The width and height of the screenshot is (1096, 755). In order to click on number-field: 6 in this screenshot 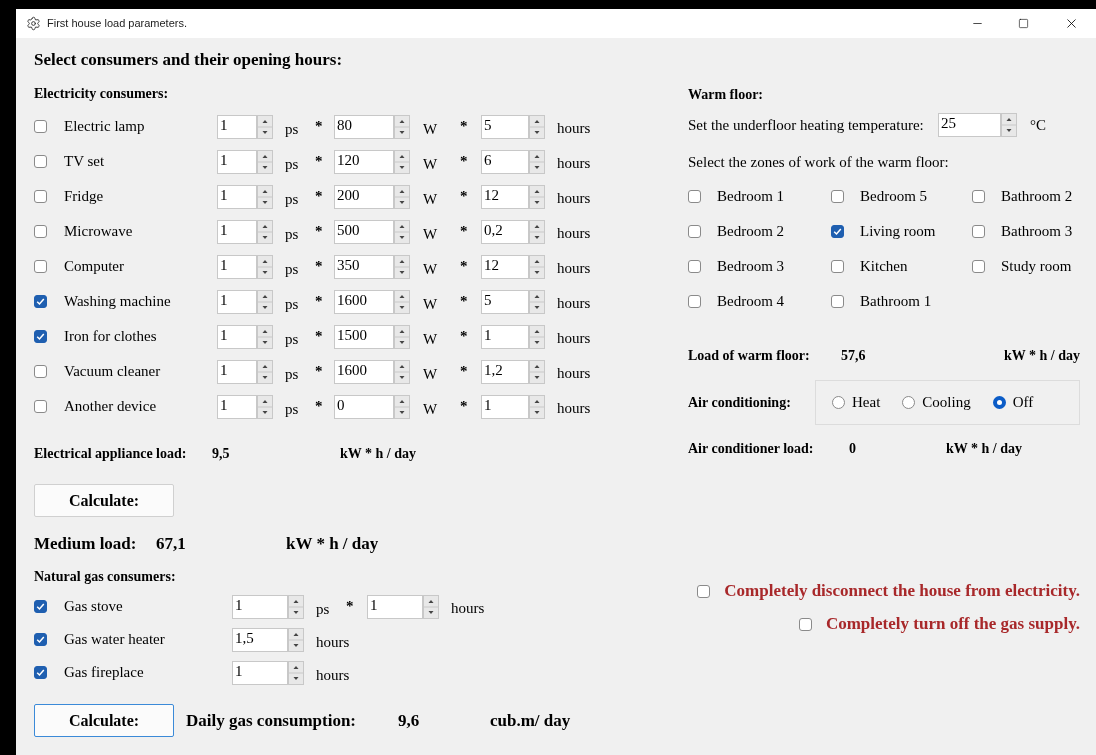, I will do `click(505, 161)`.